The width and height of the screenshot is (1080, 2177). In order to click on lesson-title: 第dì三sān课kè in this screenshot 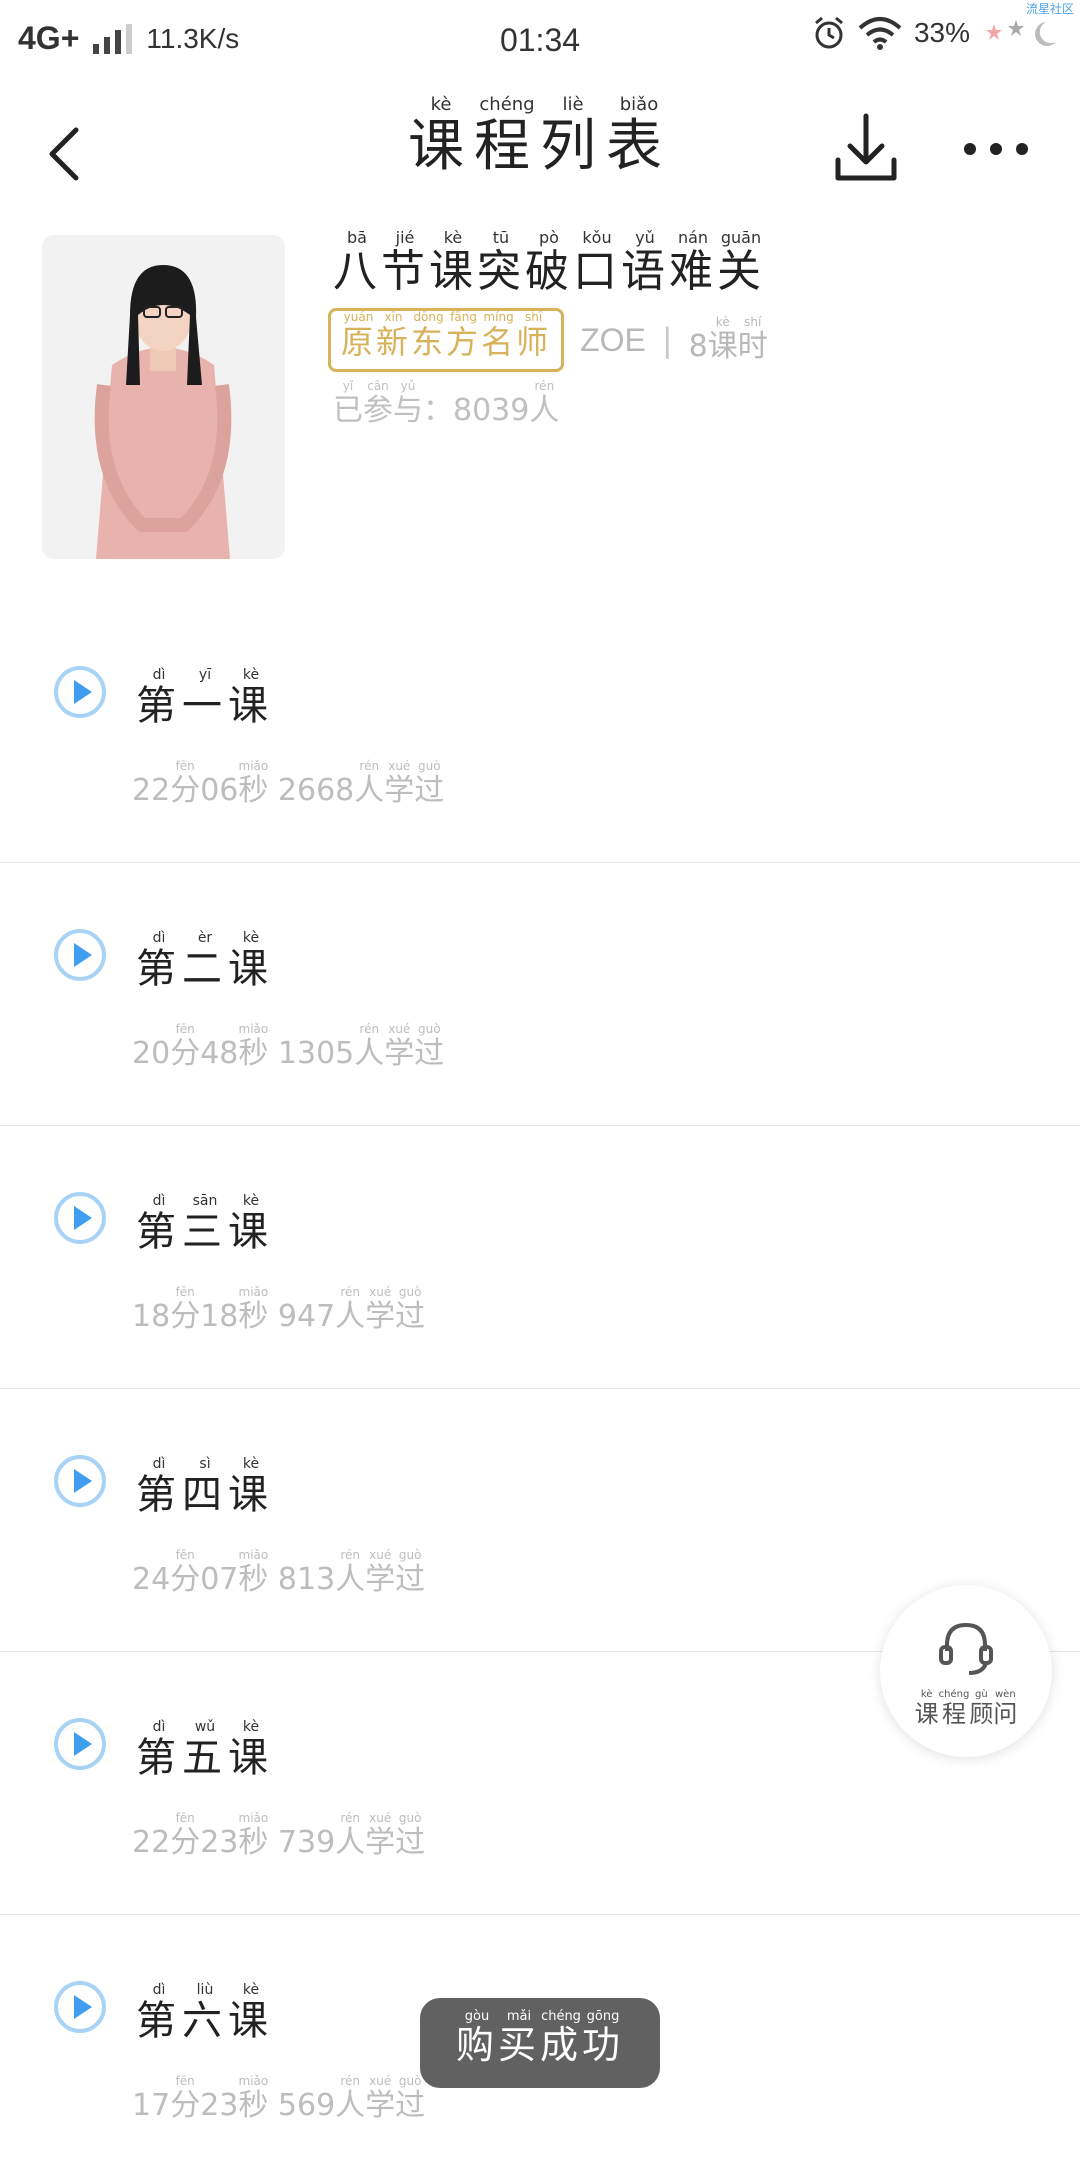, I will do `click(205, 1225)`.